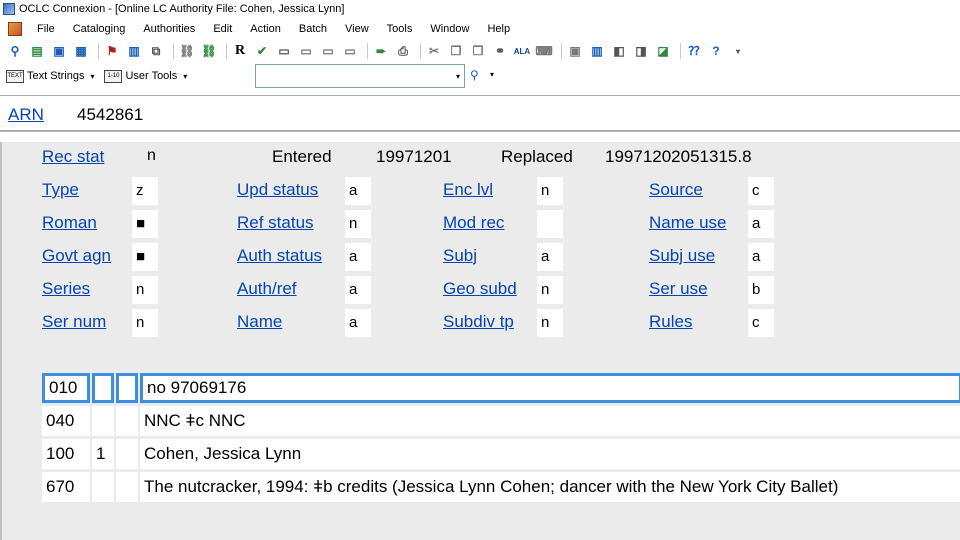 This screenshot has height=540, width=960. I want to click on govt-agn-label: Govt agn, so click(76, 256).